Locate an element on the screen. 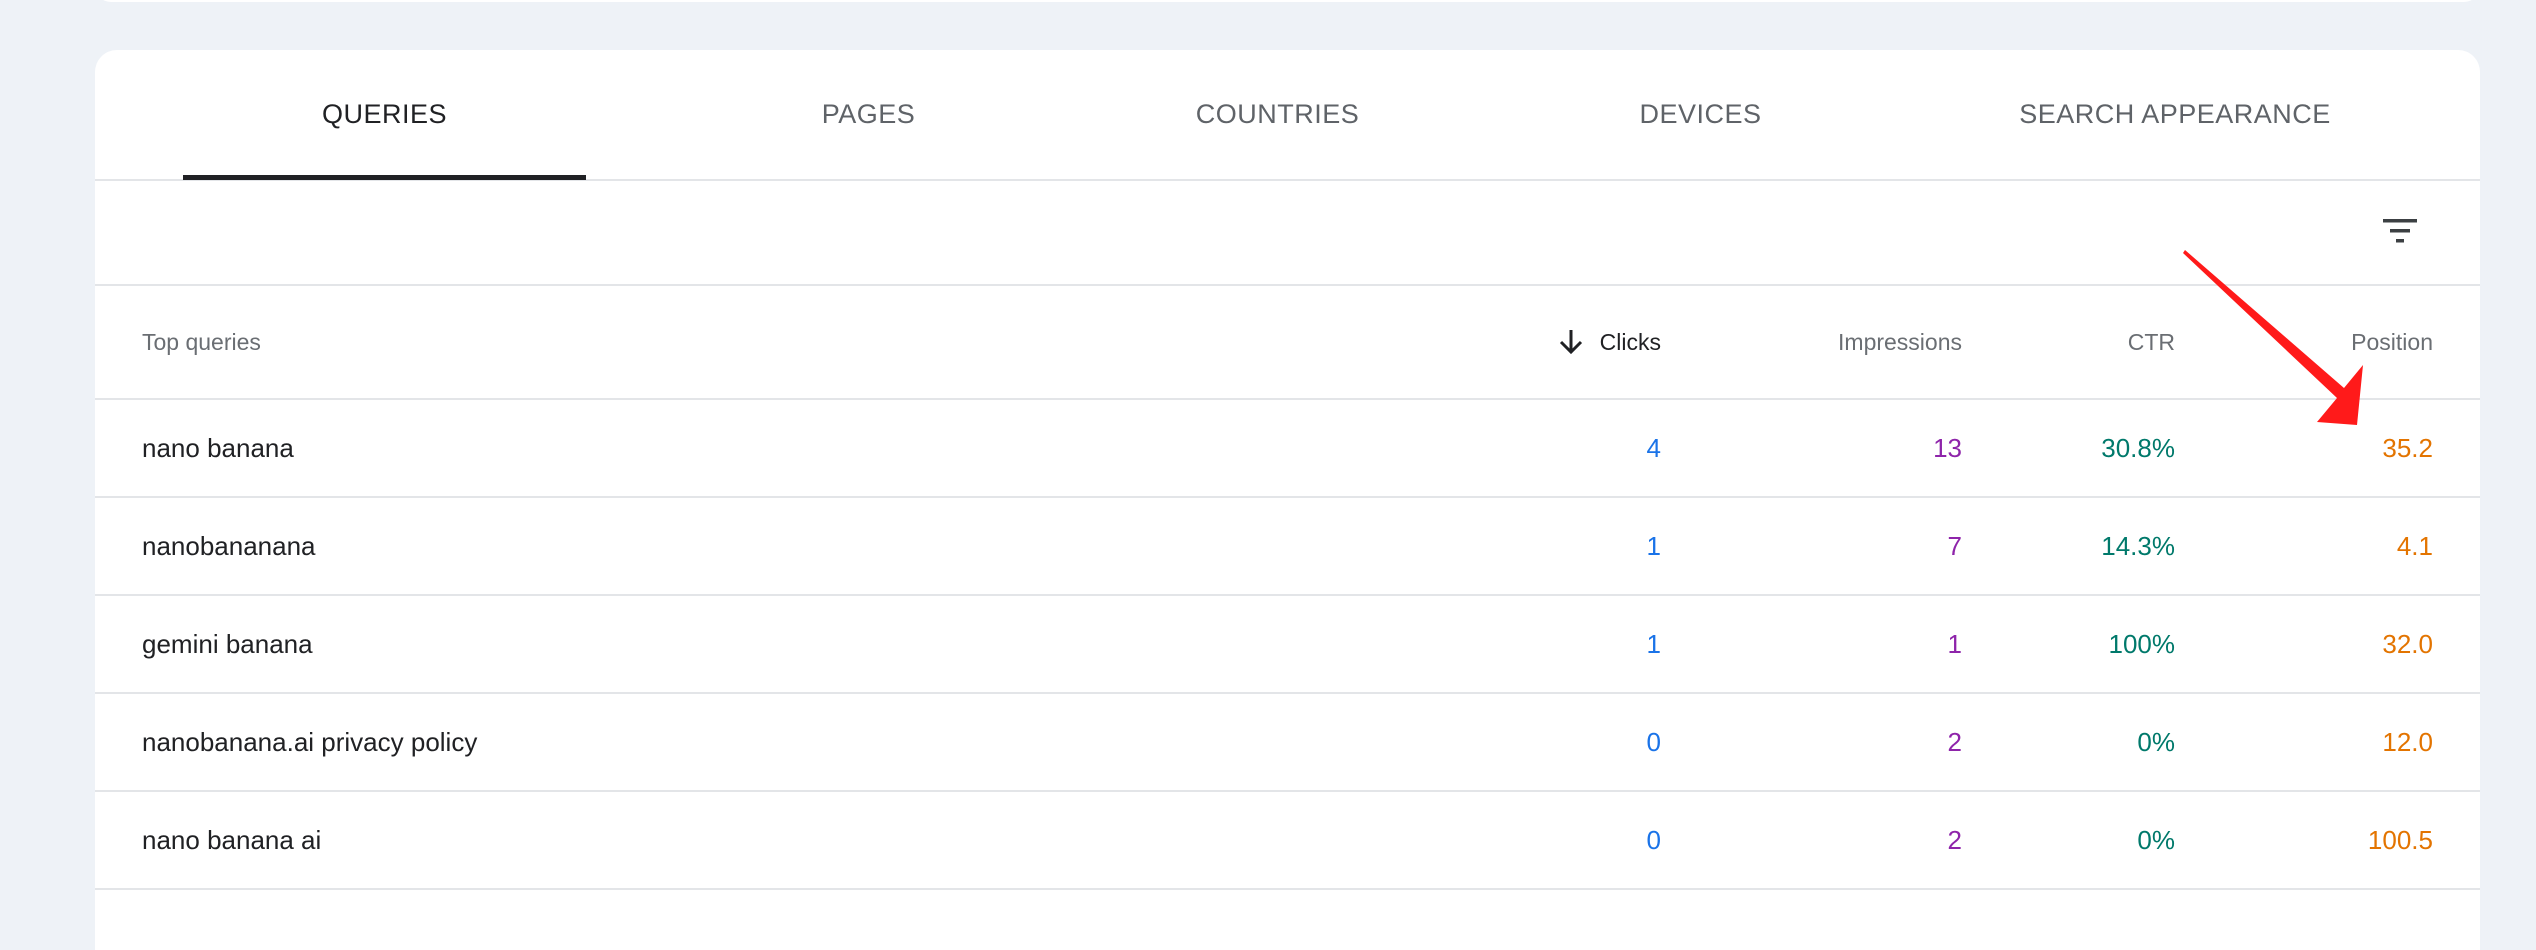 Image resolution: width=2536 pixels, height=950 pixels. column-header-clicks: Clicks is located at coordinates (1609, 342).